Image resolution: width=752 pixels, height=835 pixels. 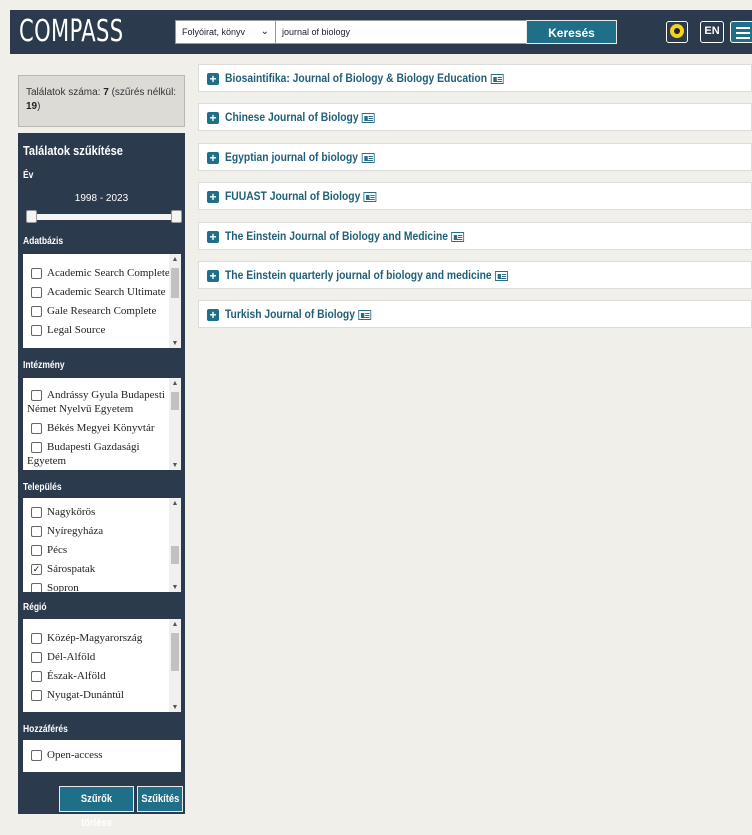 I want to click on year-slider-min-handle, so click(x=31, y=216).